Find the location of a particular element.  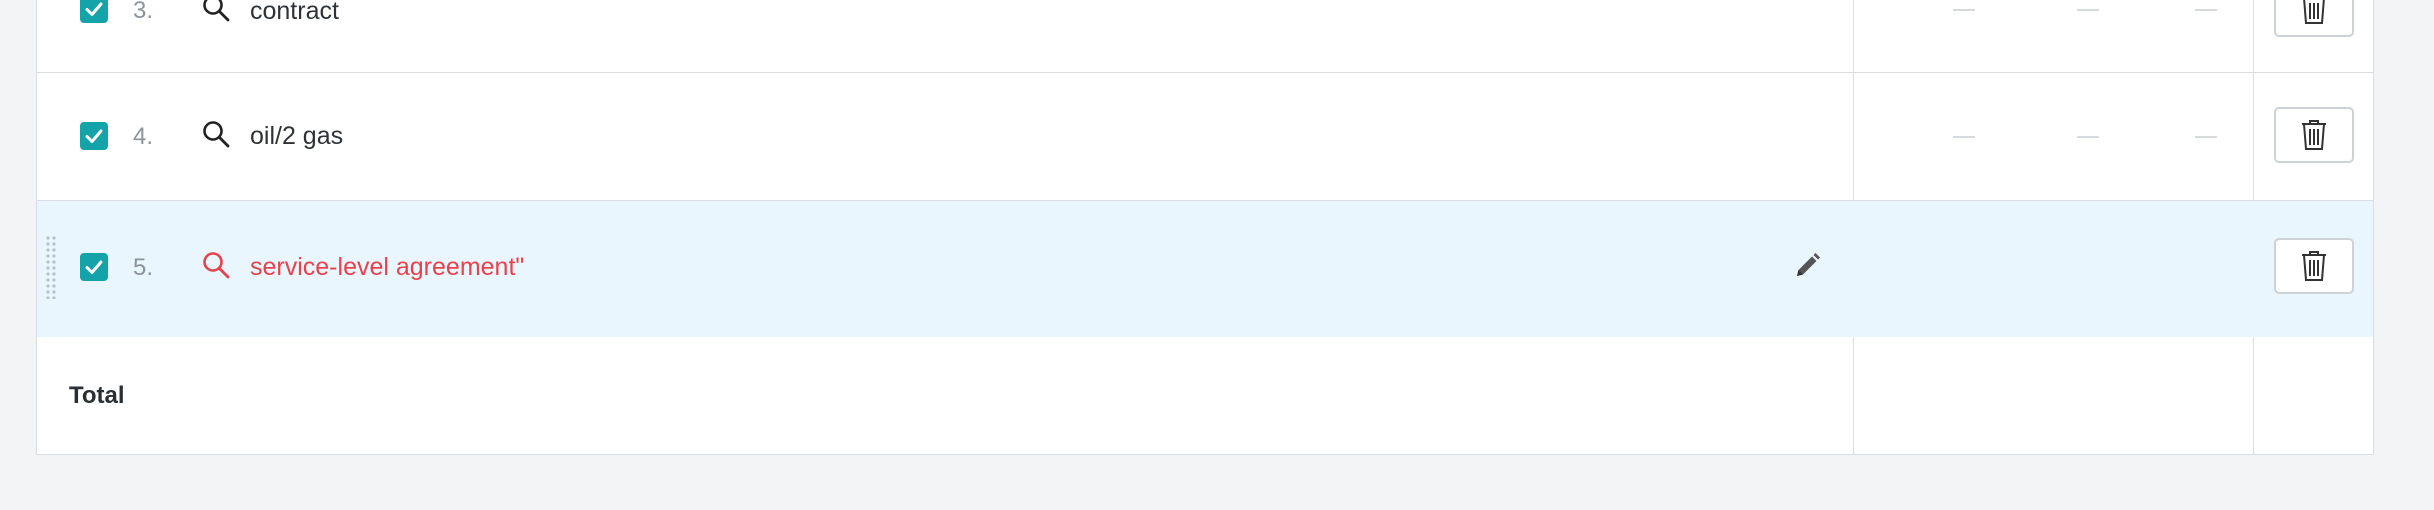

drag-handle-icon is located at coordinates (51, 267).